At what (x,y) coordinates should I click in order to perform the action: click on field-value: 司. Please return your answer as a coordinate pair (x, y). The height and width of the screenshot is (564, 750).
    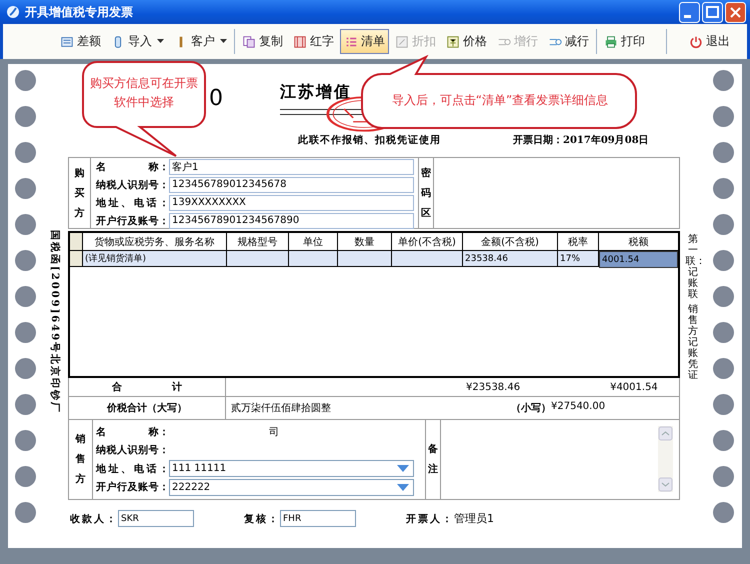
    Looking at the image, I should click on (273, 432).